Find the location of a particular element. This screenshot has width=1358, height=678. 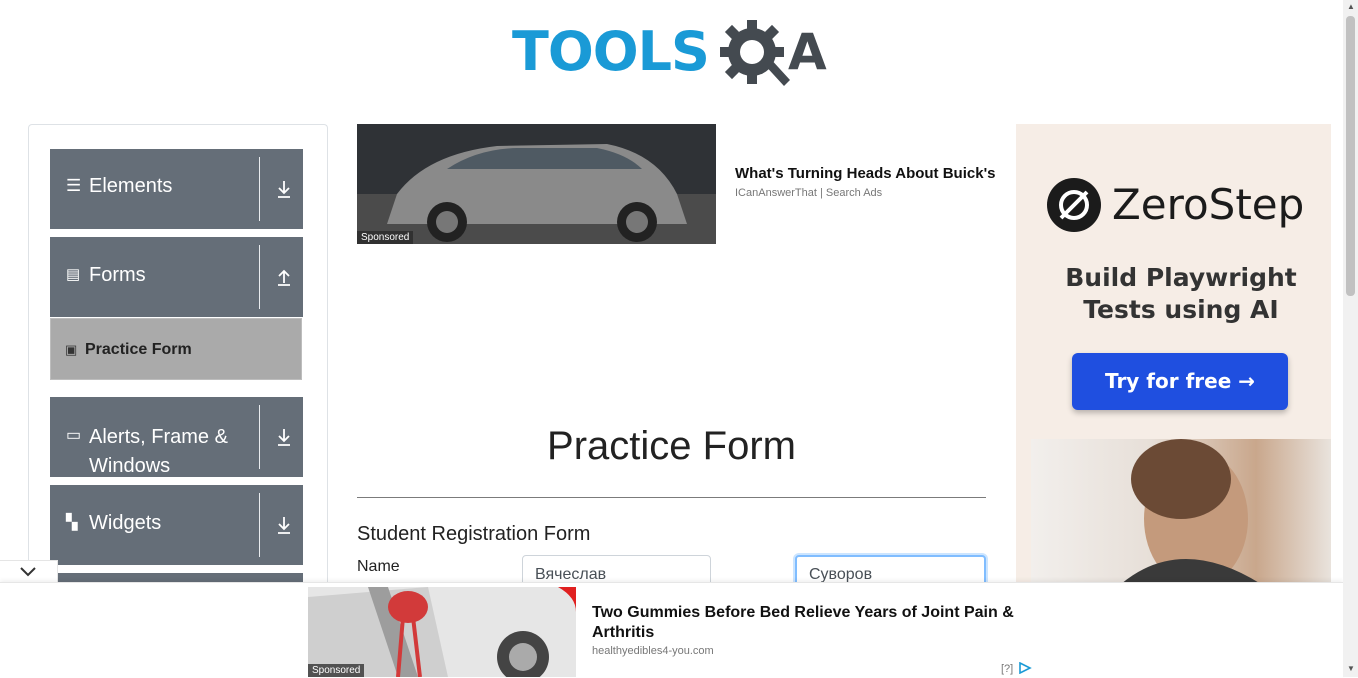

bottom-ad-source: healthyedibles4-you.com is located at coordinates (653, 651).